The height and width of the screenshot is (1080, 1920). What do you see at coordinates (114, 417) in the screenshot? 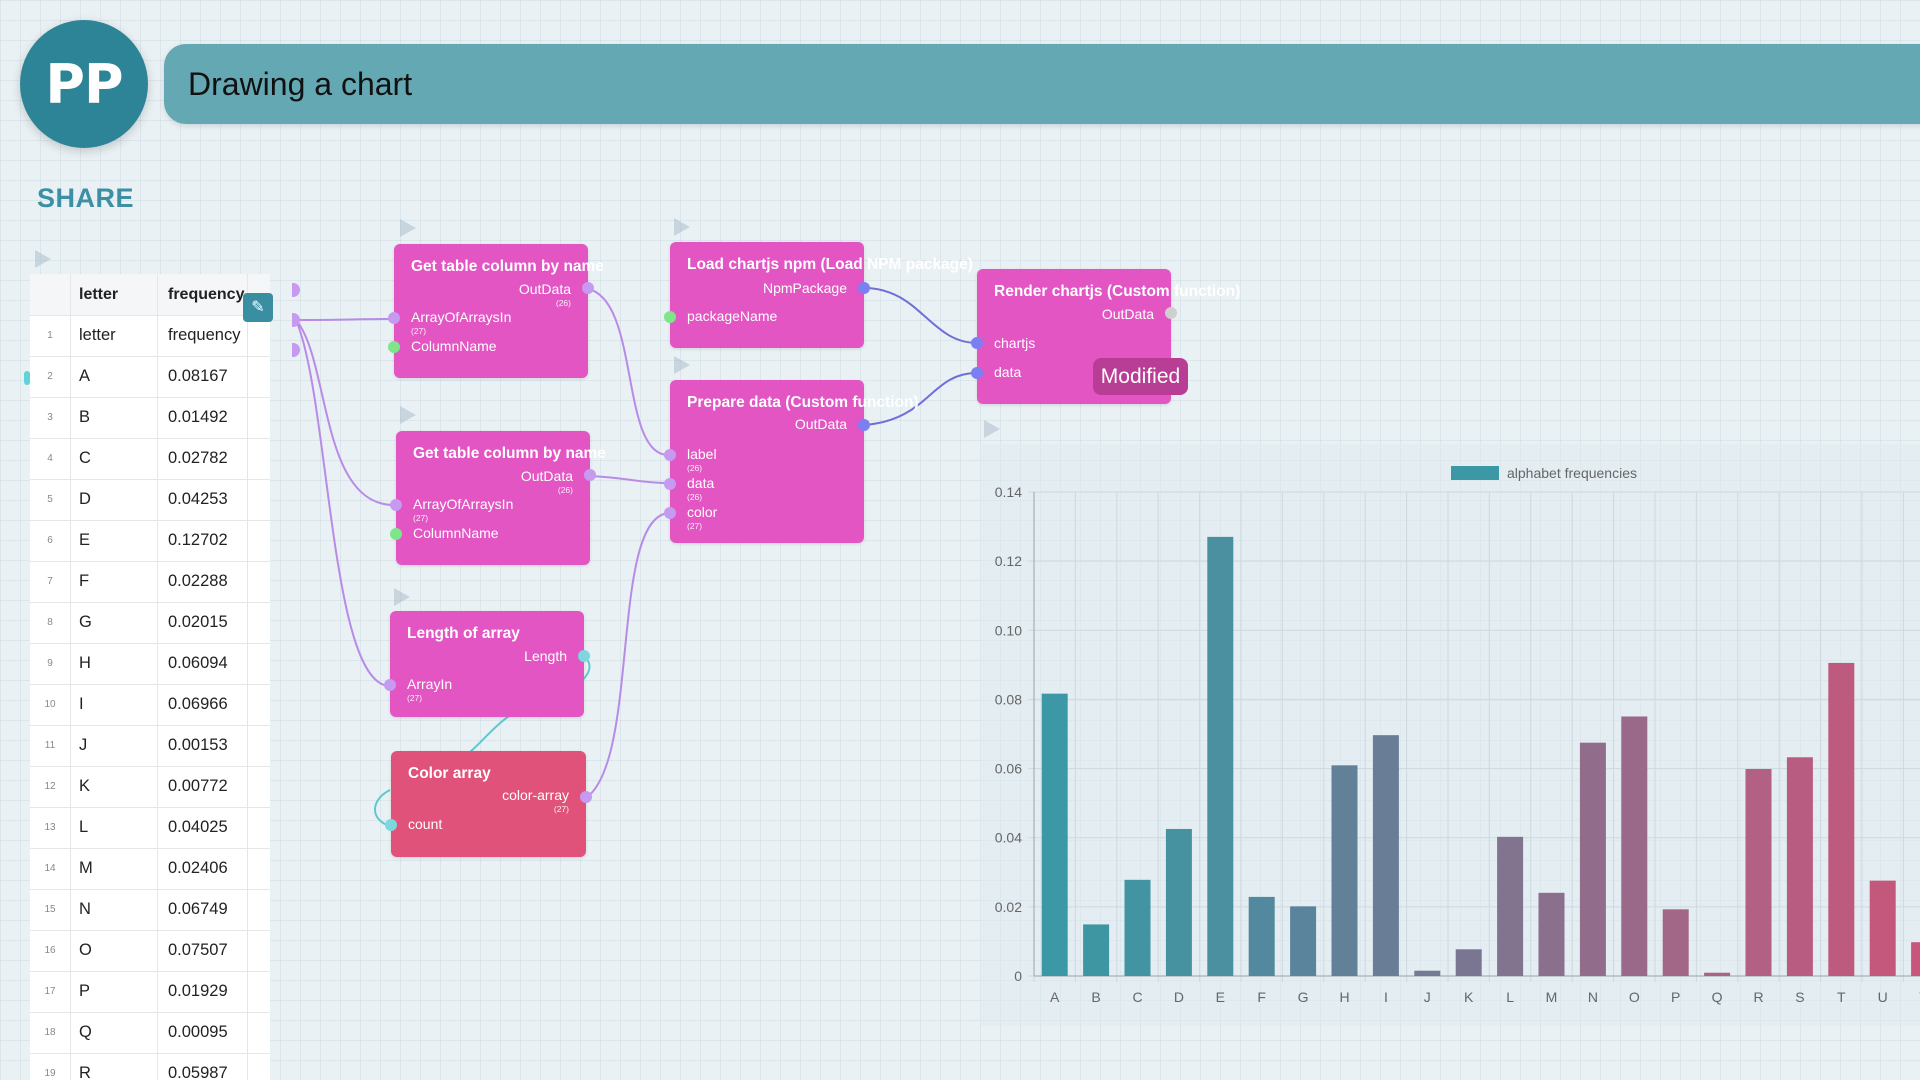
I see `cell-letter: B` at bounding box center [114, 417].